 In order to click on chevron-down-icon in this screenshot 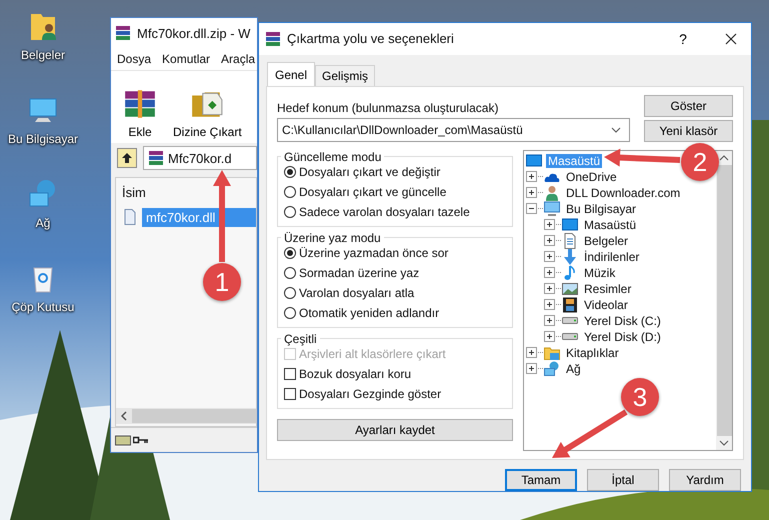, I will do `click(616, 129)`.